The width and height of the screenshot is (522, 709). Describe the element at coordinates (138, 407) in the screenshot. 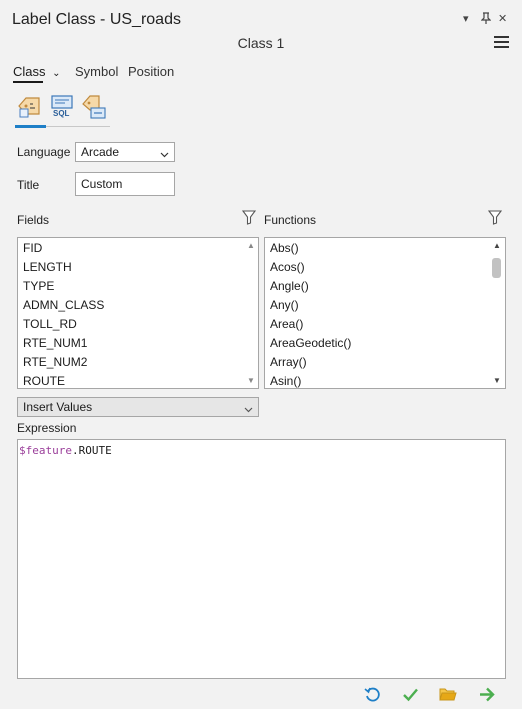

I see `insert-values-dropdown: Insert Values` at that location.